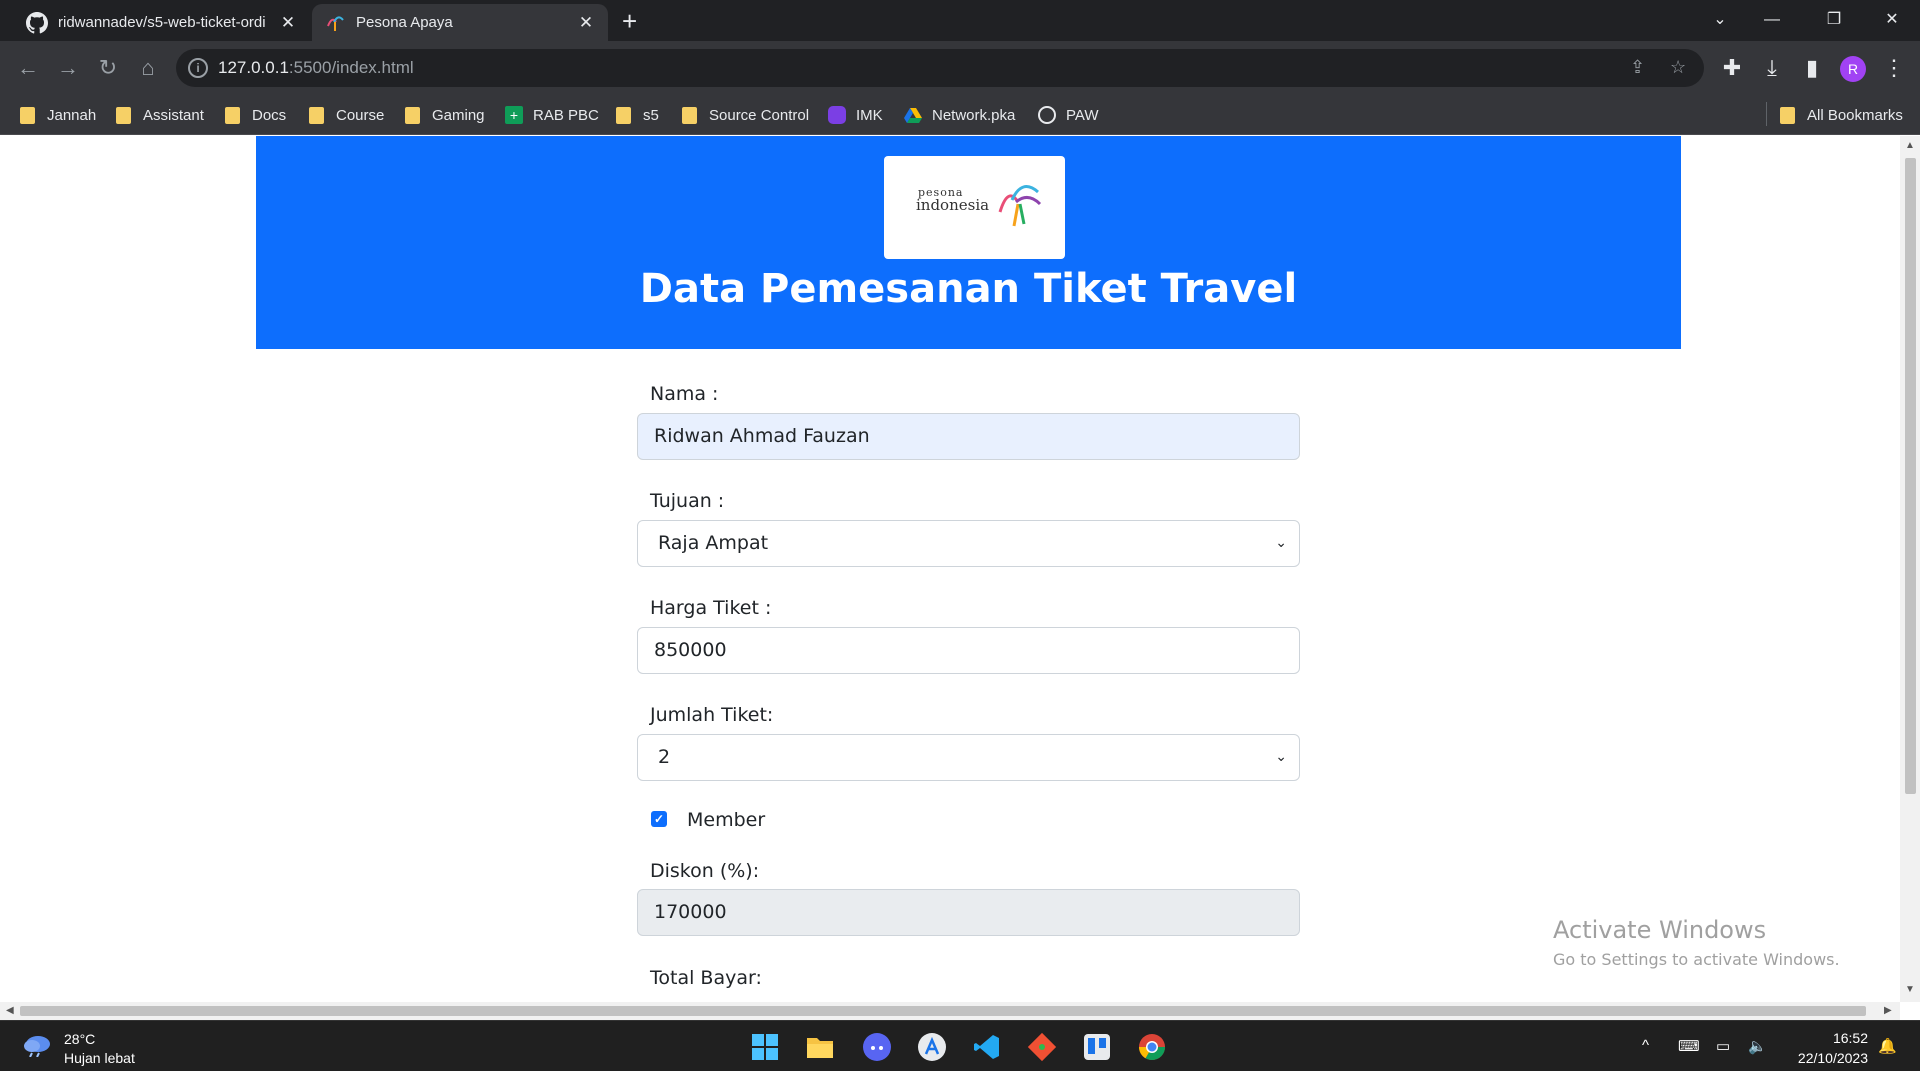 The height and width of the screenshot is (1071, 1920). Describe the element at coordinates (687, 501) in the screenshot. I see `tujuan-label: Tujuan :` at that location.